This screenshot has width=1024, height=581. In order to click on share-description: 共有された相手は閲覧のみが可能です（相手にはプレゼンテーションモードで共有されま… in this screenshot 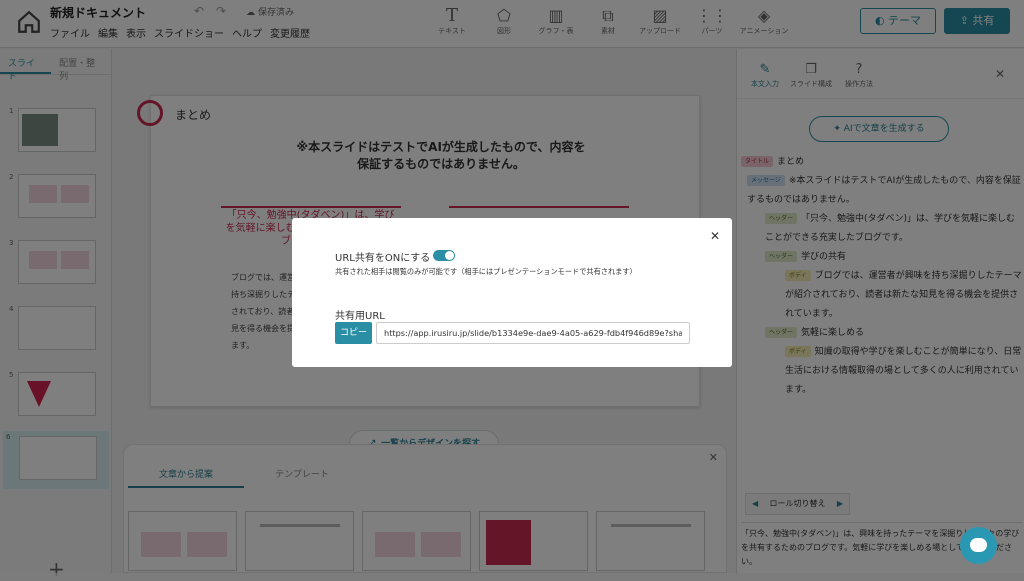, I will do `click(486, 271)`.